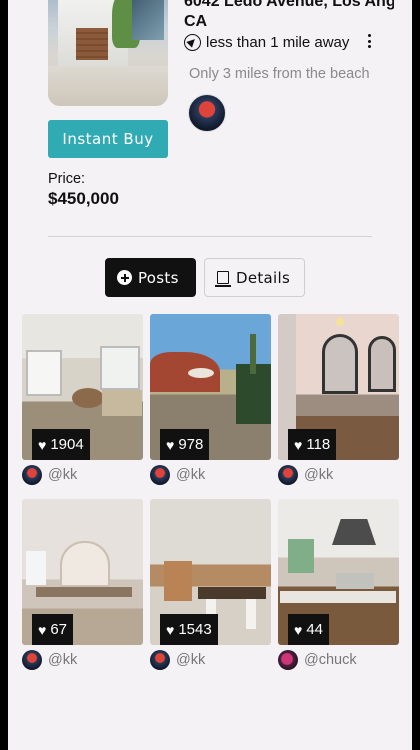  I want to click on likes-count: 1543, so click(195, 629).